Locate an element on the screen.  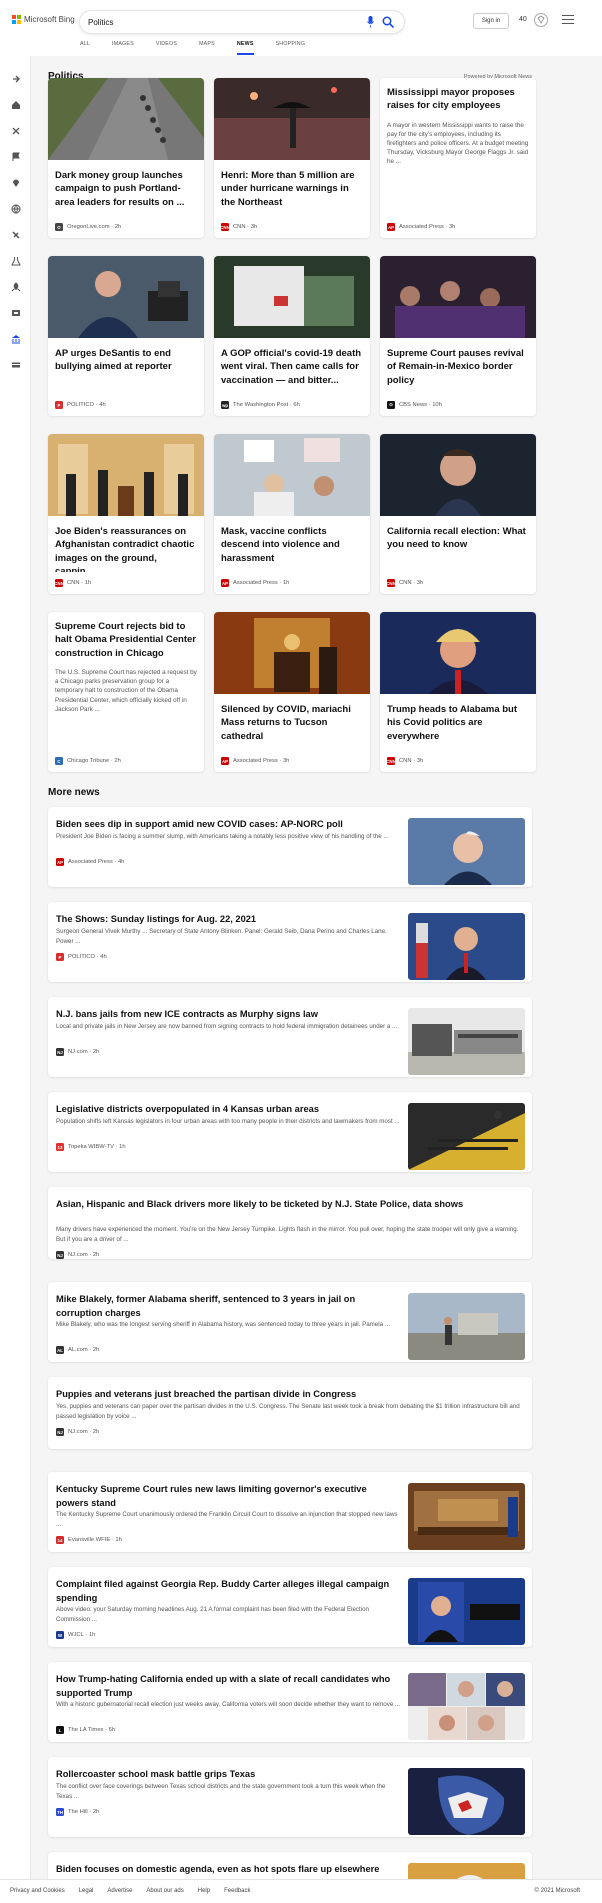
footer-link-advertise: Advertise is located at coordinates (119, 1891).